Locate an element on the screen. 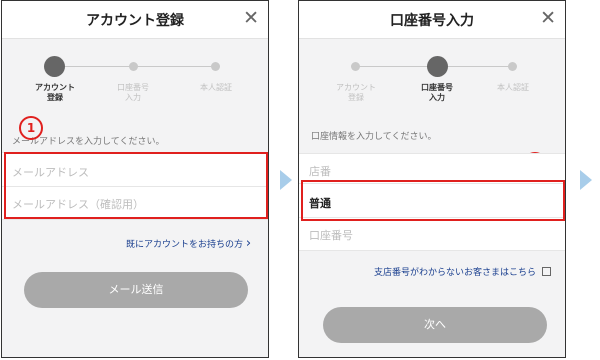  existing-account-link: 既にアカウントをお持ちの方 › is located at coordinates (188, 243).